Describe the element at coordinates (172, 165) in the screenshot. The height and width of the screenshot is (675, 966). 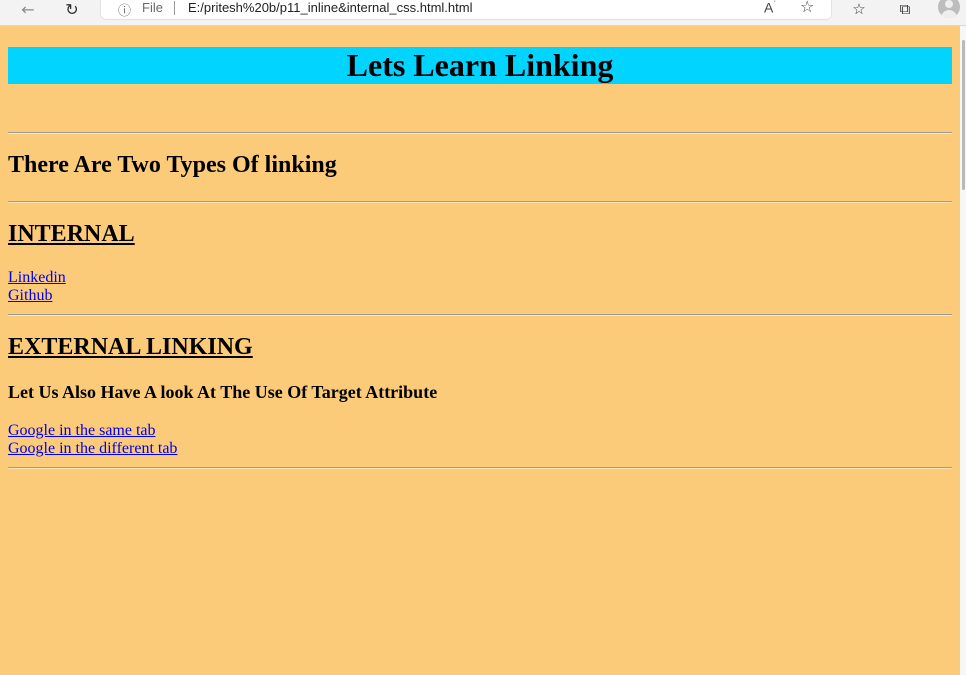
I see `types-heading: There Are Two Types Of linking` at that location.